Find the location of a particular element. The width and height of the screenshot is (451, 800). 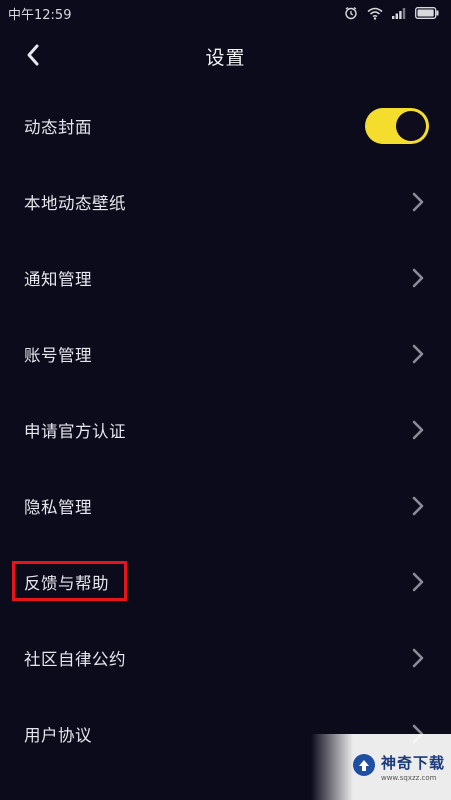

watermark-url: www.sqxzz.com is located at coordinates (408, 778).